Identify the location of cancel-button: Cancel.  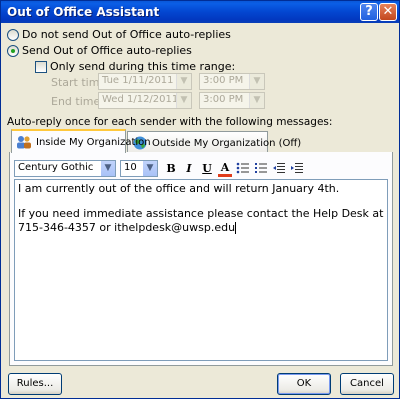
(367, 384).